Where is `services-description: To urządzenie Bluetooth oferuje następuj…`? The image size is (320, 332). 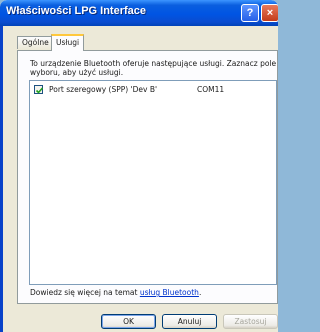
services-description: To urządzenie Bluetooth oferuje następuj… is located at coordinates (153, 68).